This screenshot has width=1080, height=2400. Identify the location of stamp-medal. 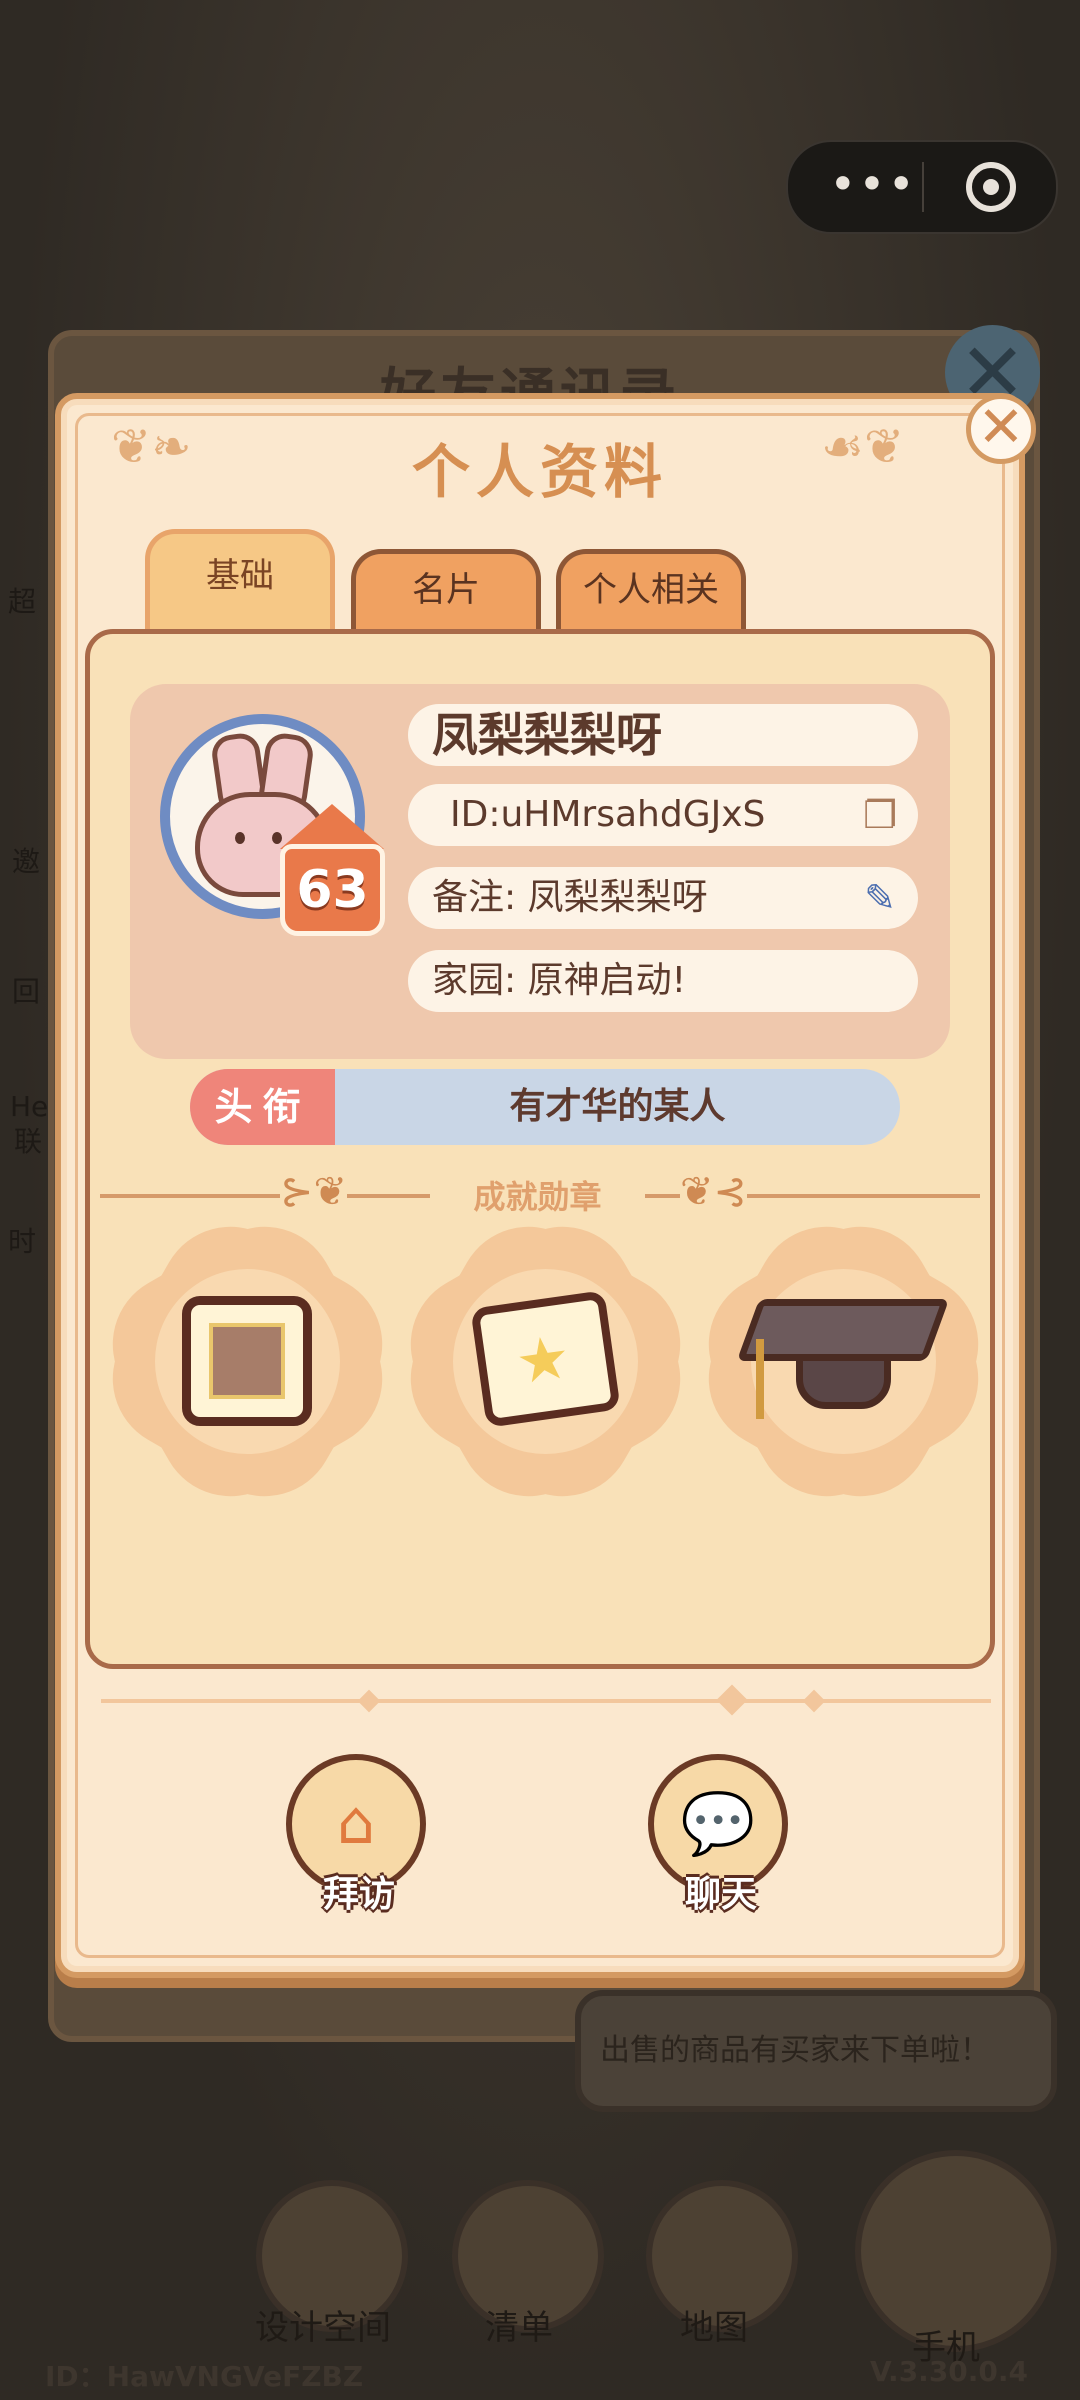
(247, 1361).